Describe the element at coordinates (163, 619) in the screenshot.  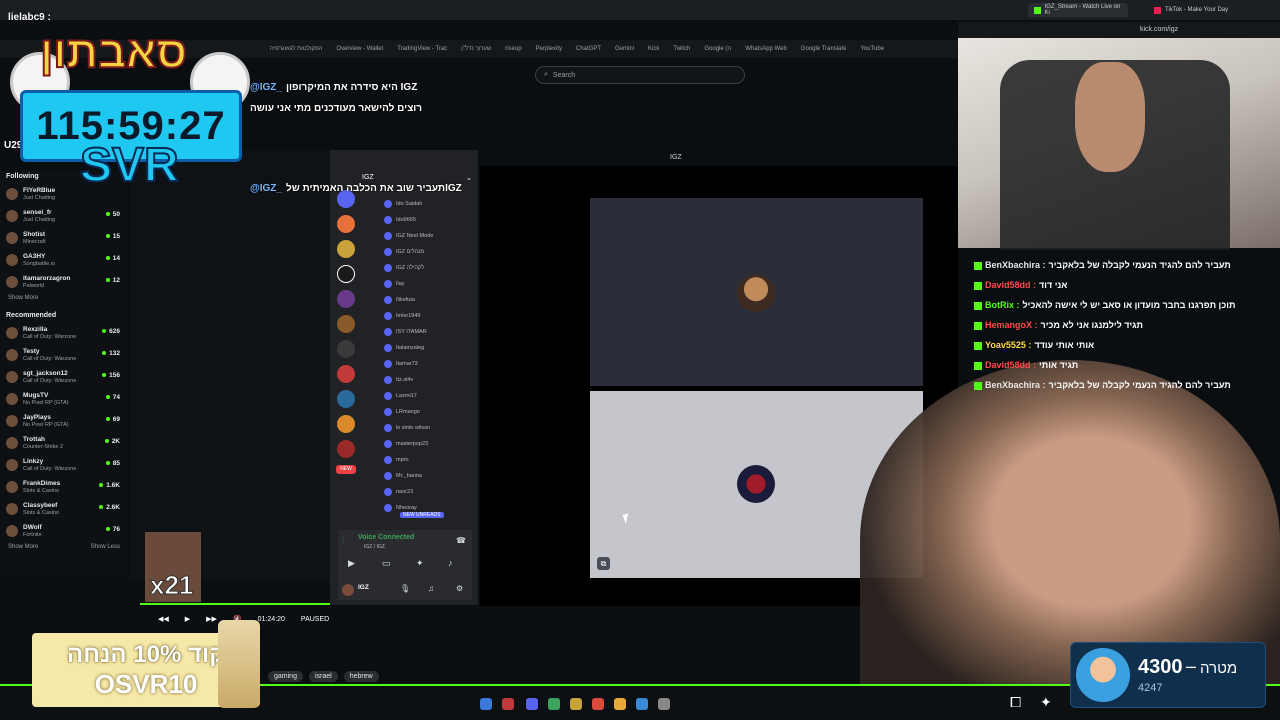
I see `rewind-icon: ◀◀` at that location.